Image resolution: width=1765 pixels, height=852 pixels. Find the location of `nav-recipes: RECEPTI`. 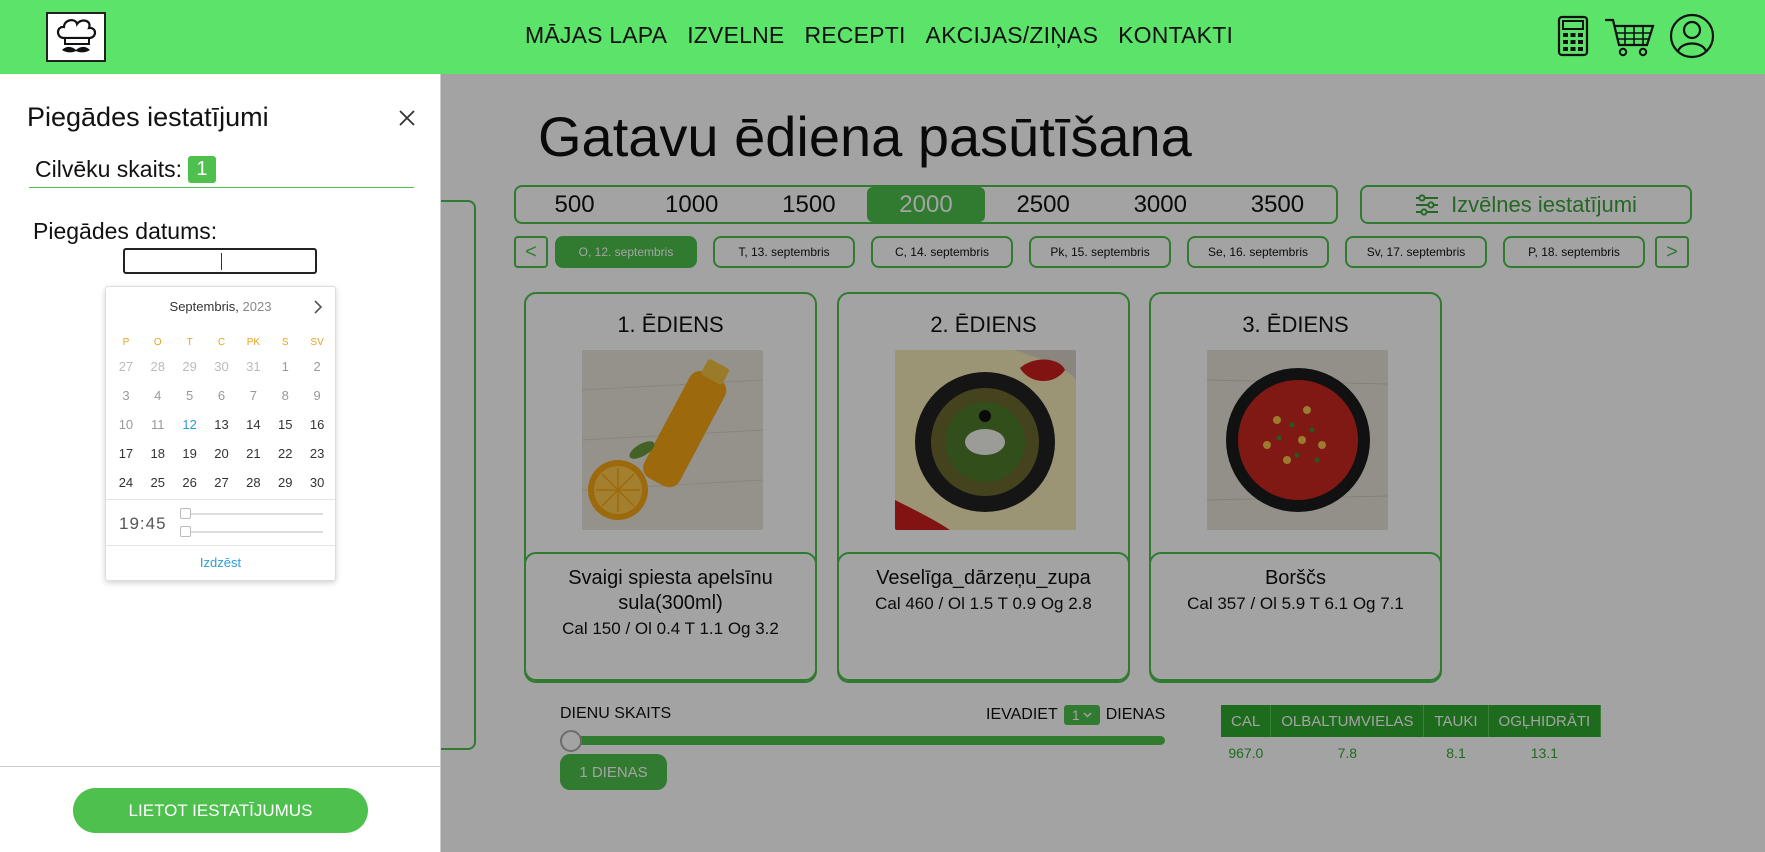

nav-recipes: RECEPTI is located at coordinates (854, 35).